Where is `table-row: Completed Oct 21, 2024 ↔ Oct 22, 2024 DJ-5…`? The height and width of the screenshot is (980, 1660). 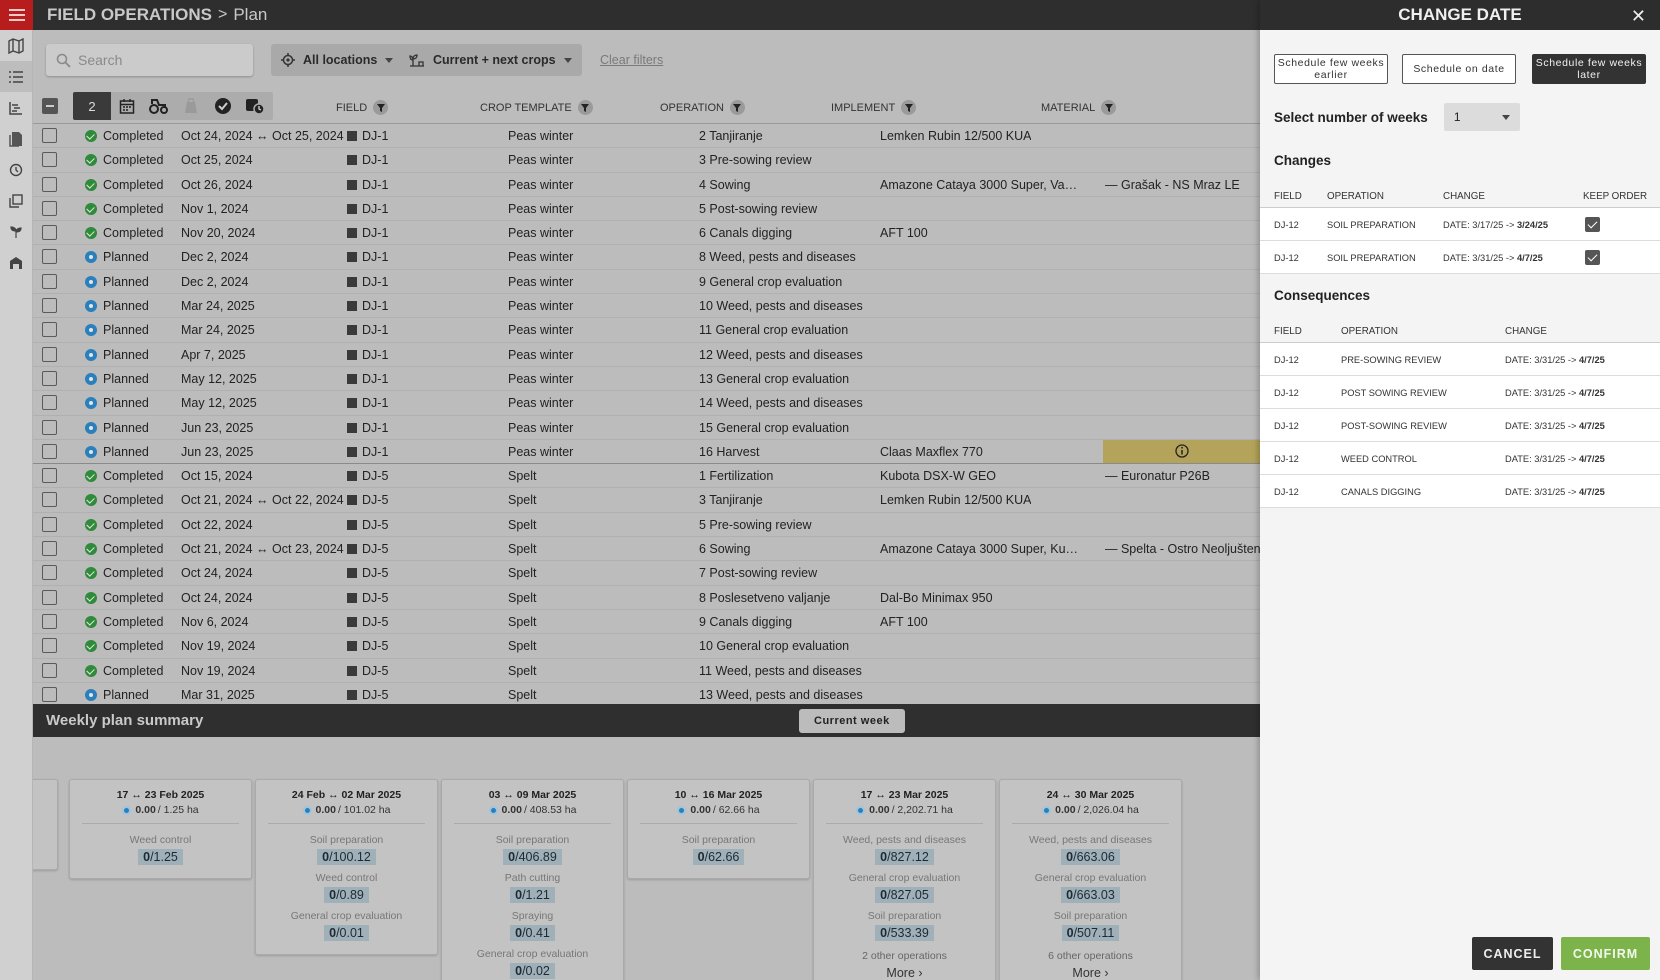
table-row: Completed Oct 21, 2024 ↔ Oct 22, 2024 DJ-5… is located at coordinates (646, 500).